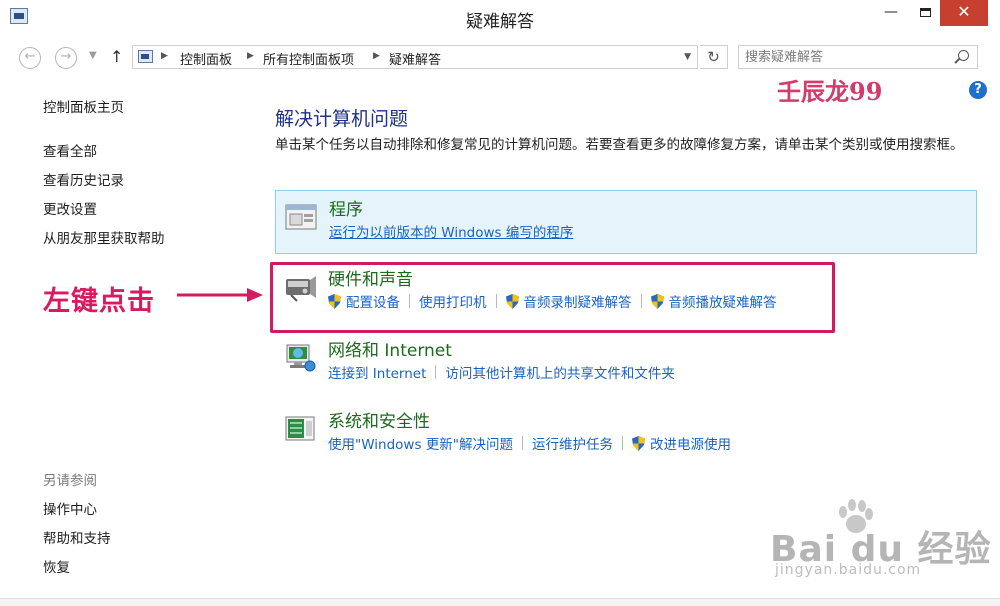 The width and height of the screenshot is (1000, 606). What do you see at coordinates (300, 428) in the screenshot?
I see `system-security-icon` at bounding box center [300, 428].